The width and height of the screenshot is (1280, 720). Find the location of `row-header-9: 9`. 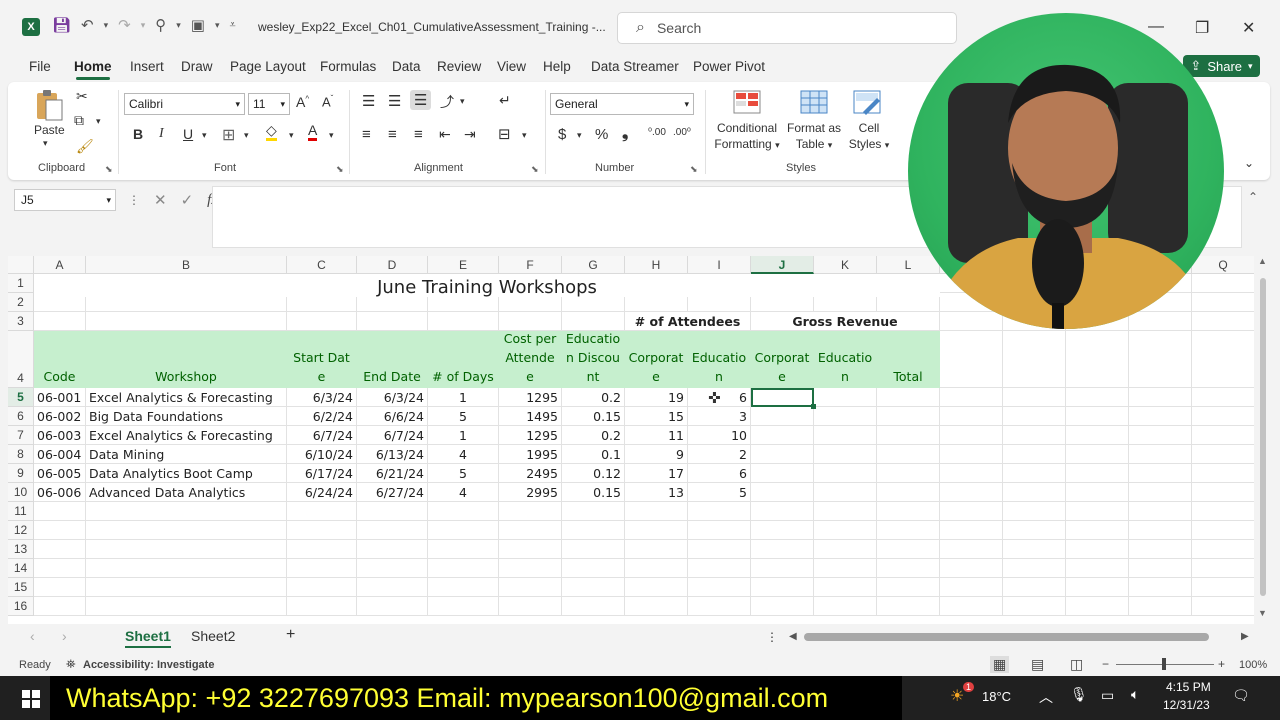

row-header-9: 9 is located at coordinates (21, 473).